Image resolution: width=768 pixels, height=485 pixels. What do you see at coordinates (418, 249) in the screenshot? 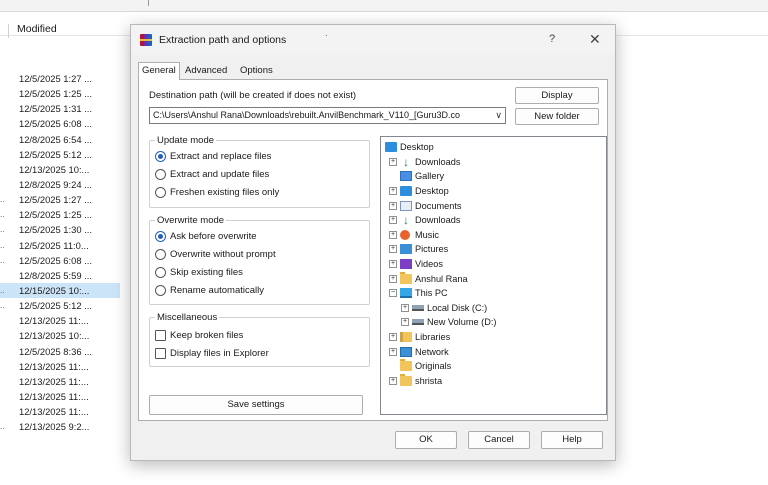
I see `tree-item: + Pictures` at bounding box center [418, 249].